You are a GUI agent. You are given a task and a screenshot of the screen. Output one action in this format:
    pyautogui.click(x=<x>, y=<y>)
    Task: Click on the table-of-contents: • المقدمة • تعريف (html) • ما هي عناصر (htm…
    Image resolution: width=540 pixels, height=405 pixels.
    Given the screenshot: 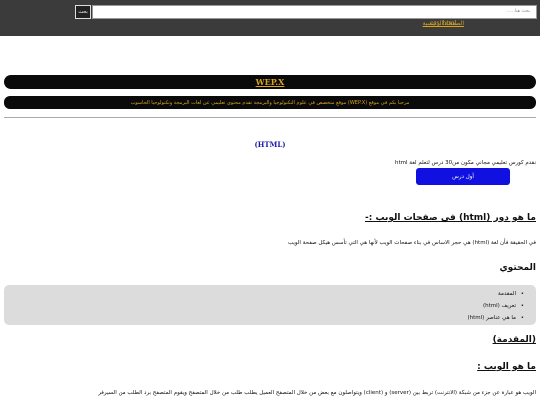 What is the action you would take?
    pyautogui.click(x=270, y=305)
    